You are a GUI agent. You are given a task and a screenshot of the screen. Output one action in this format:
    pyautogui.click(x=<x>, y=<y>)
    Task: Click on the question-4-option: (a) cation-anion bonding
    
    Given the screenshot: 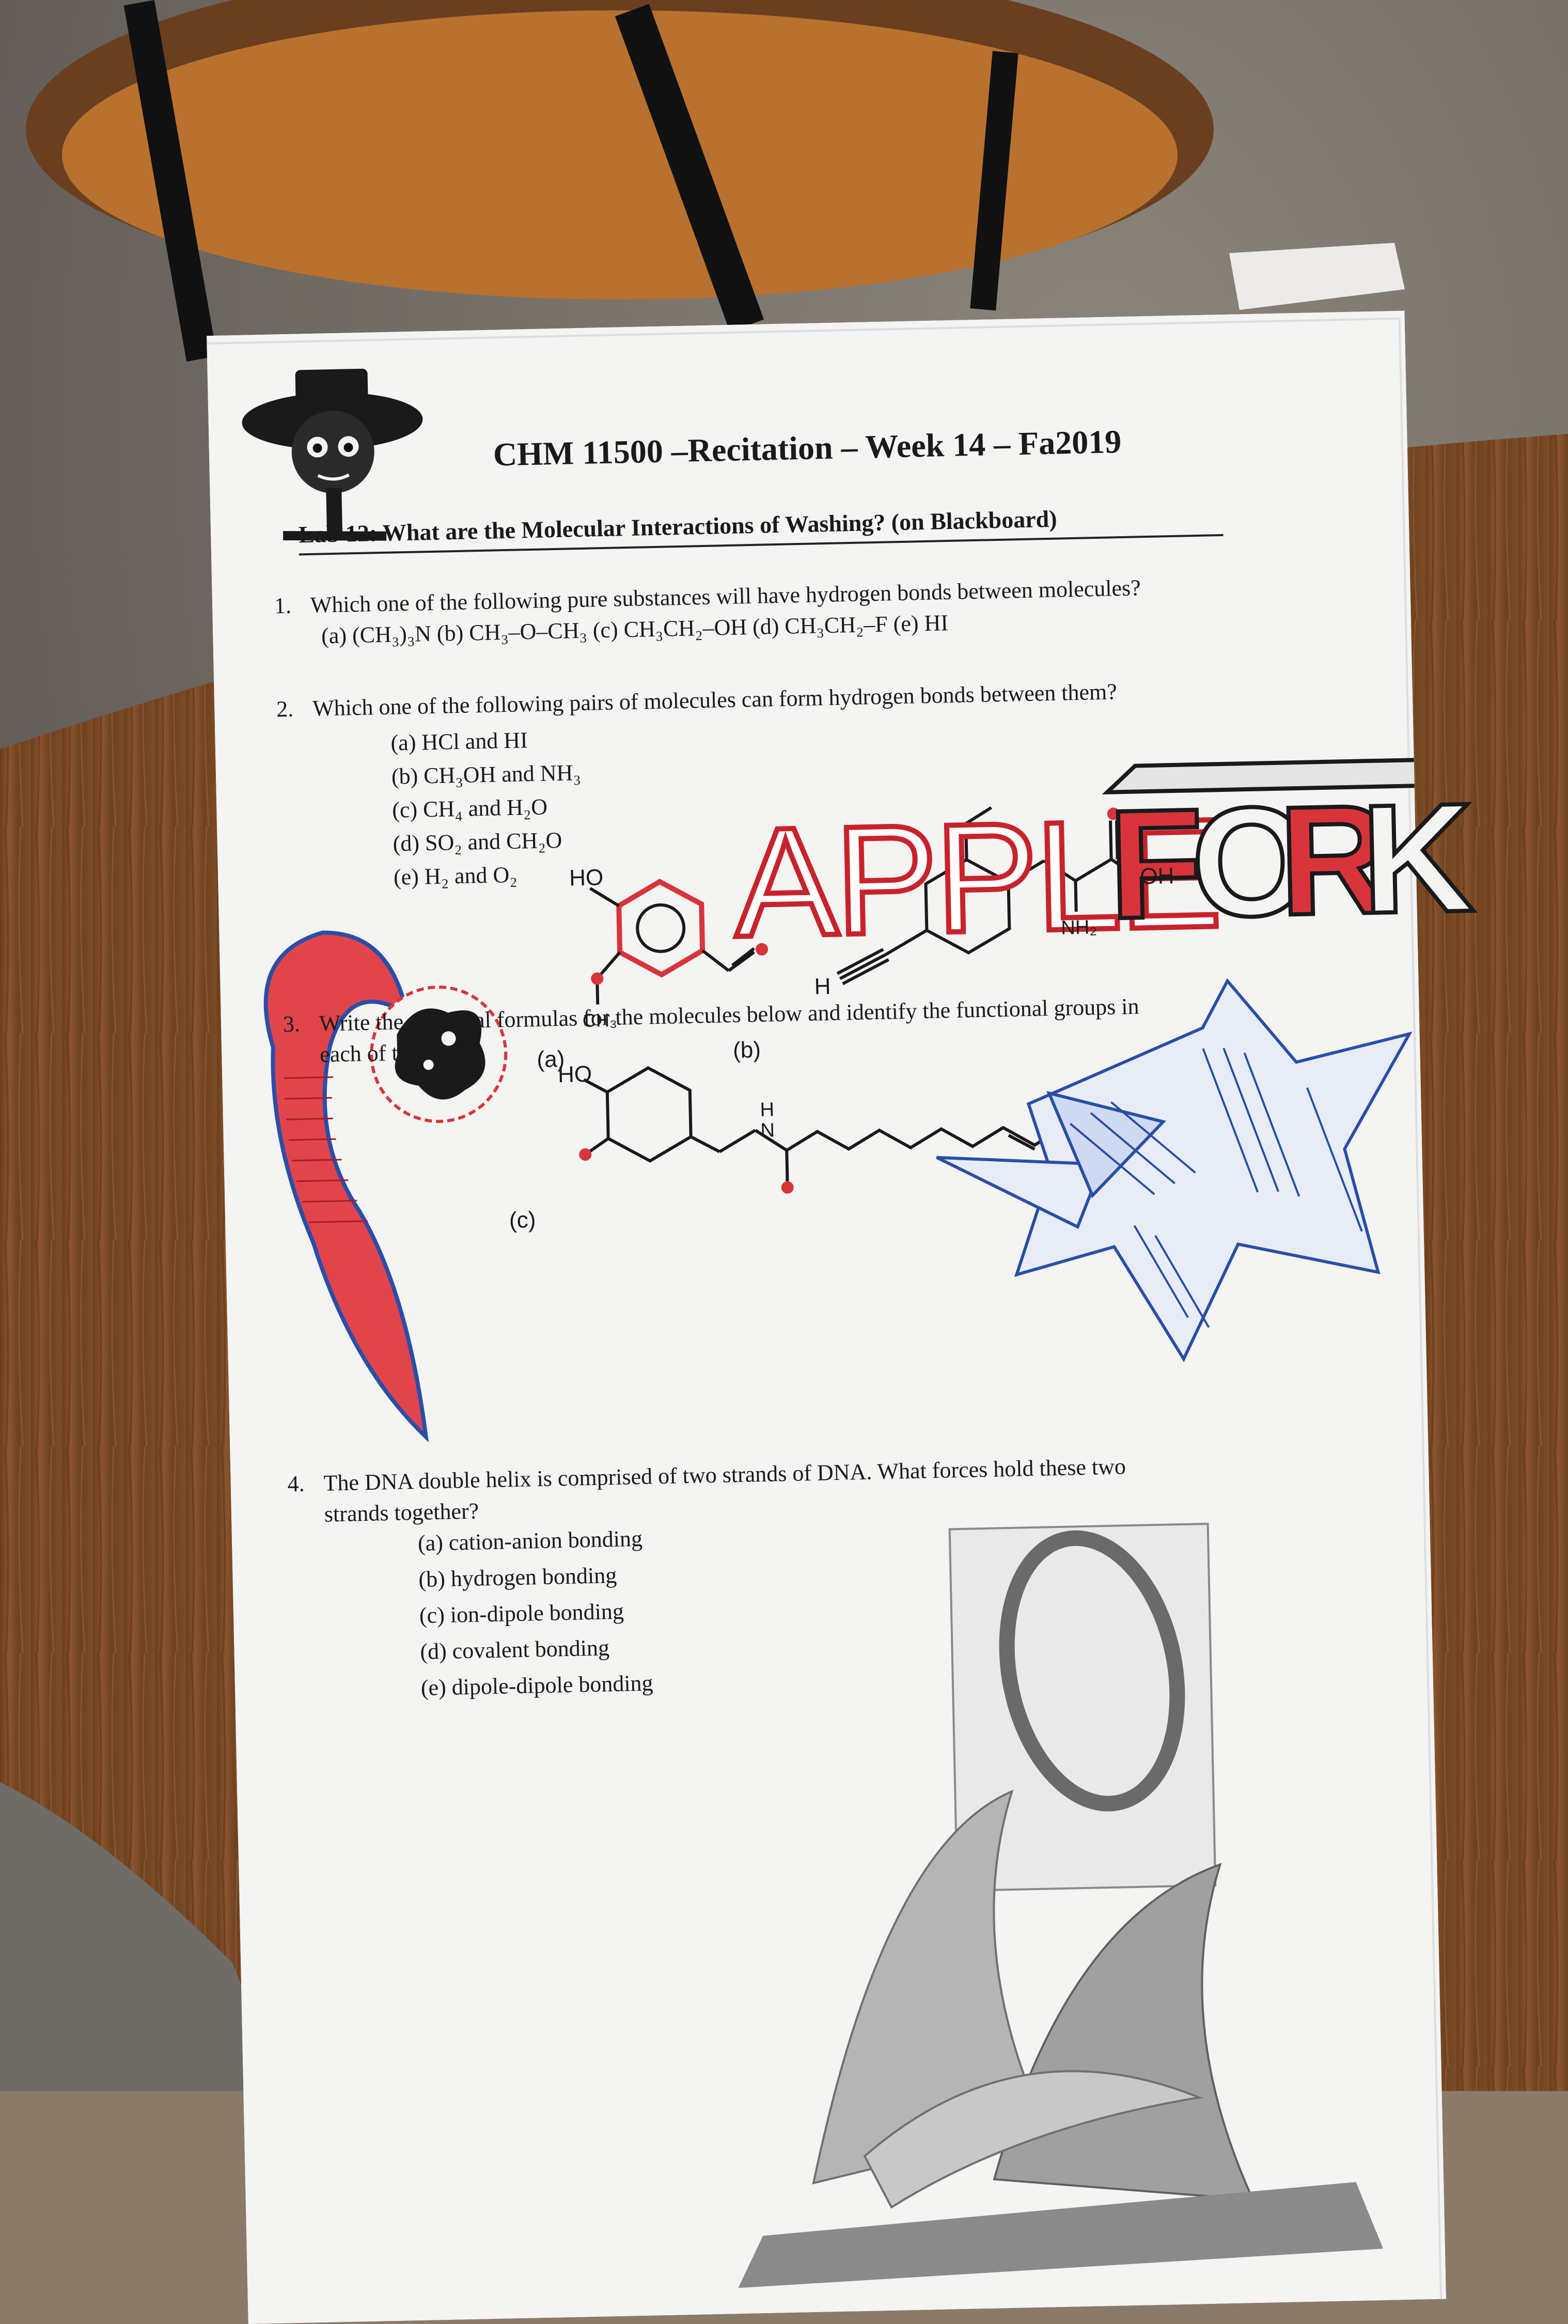 What is the action you would take?
    pyautogui.click(x=530, y=1541)
    